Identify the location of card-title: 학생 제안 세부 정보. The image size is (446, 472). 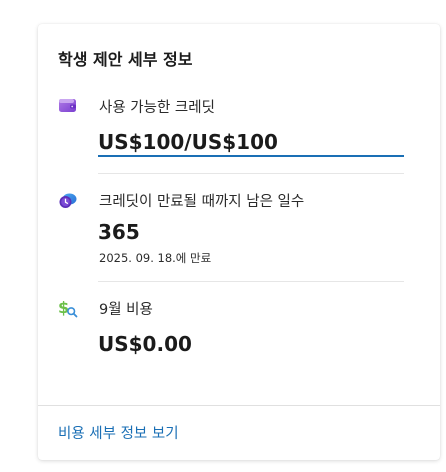
(125, 59).